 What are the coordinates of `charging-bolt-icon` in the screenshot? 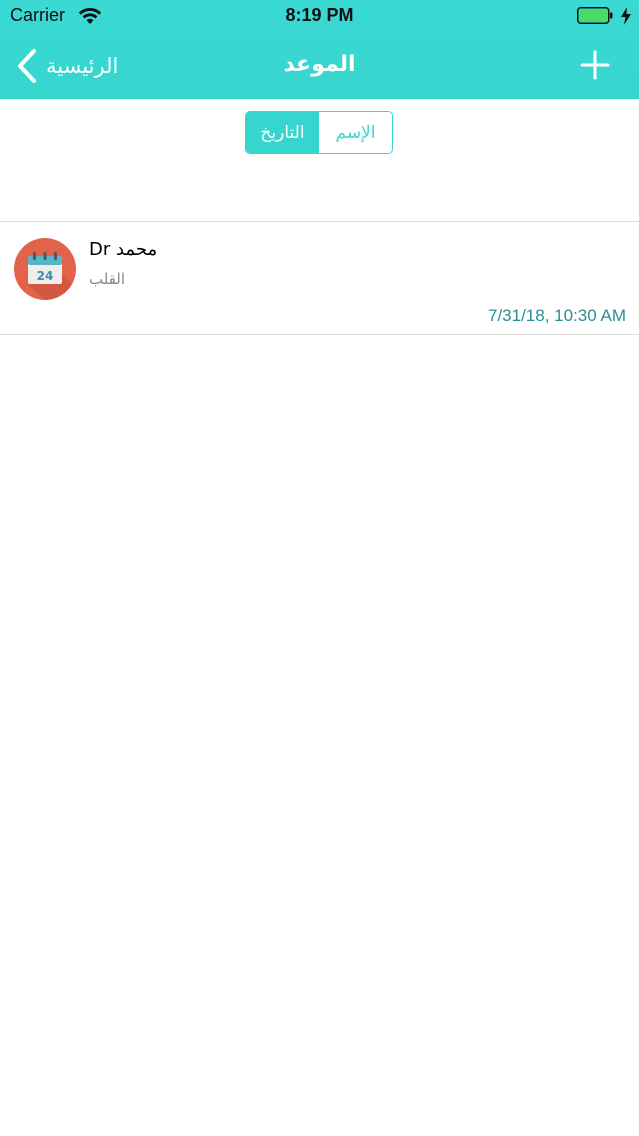 It's located at (626, 16).